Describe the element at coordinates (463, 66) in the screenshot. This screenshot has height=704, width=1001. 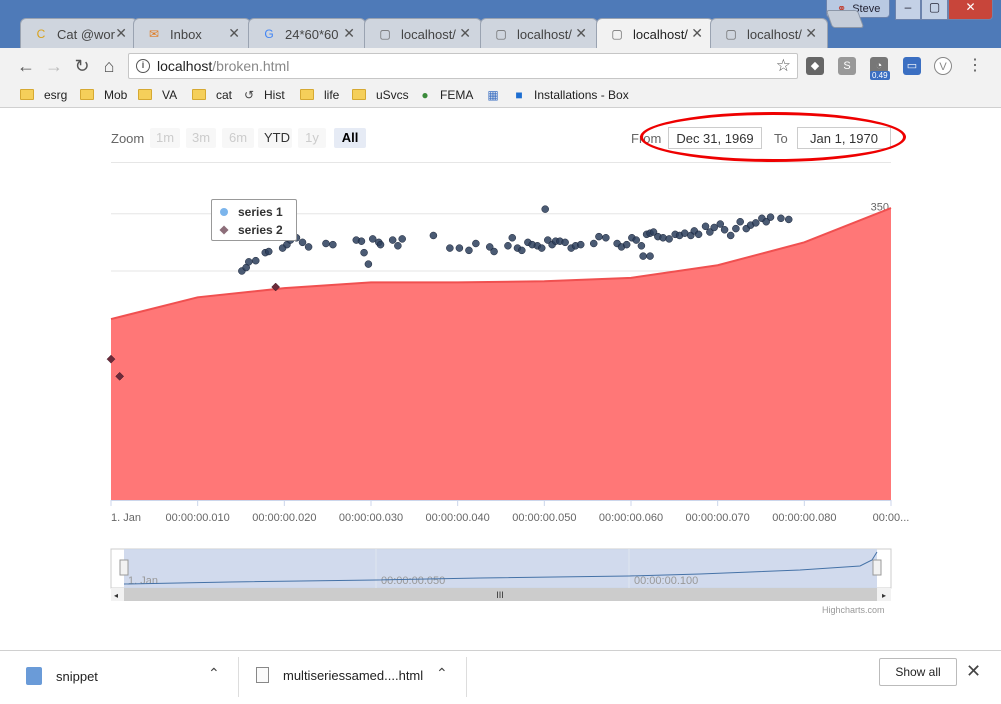
I see `address-bar: i localhost/broken.html ☆` at that location.